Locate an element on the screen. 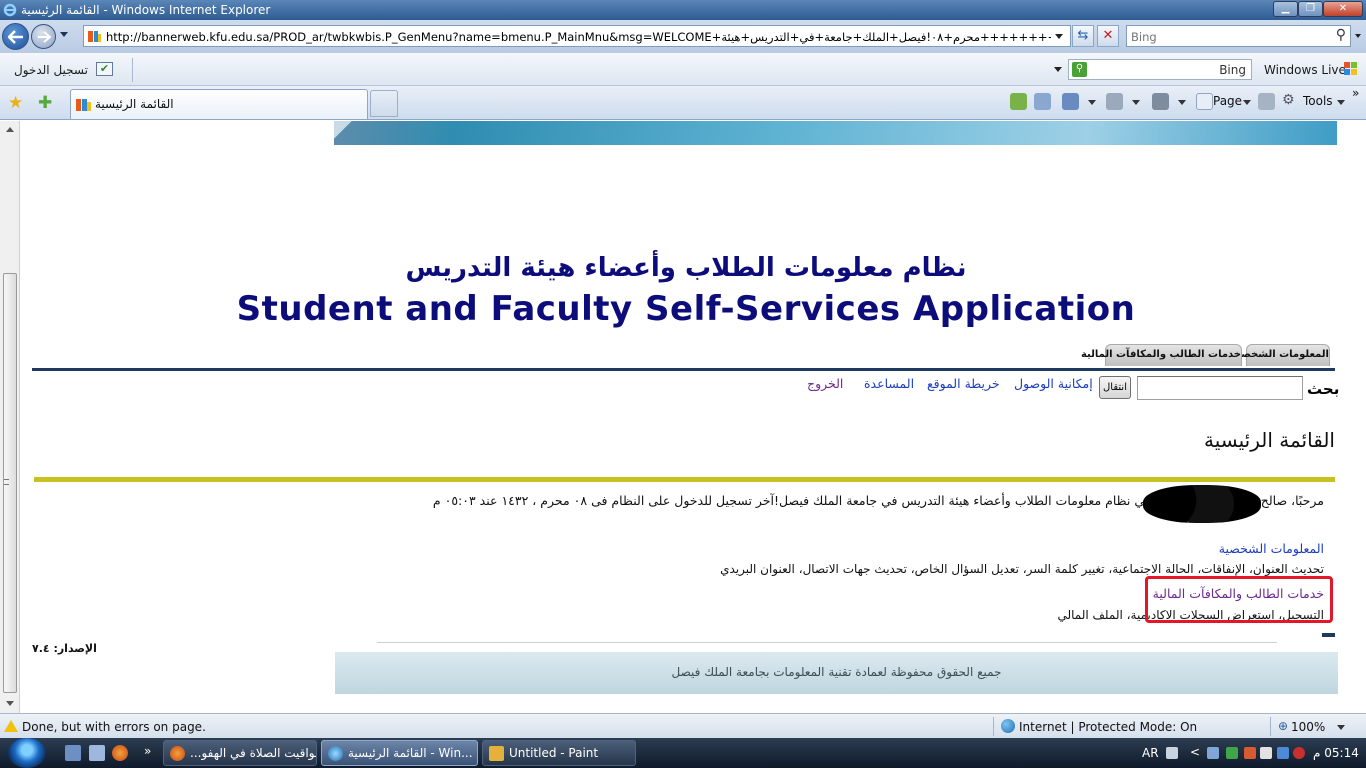 The width and height of the screenshot is (1366, 768). refresh-icon: ⇆ is located at coordinates (1083, 35).